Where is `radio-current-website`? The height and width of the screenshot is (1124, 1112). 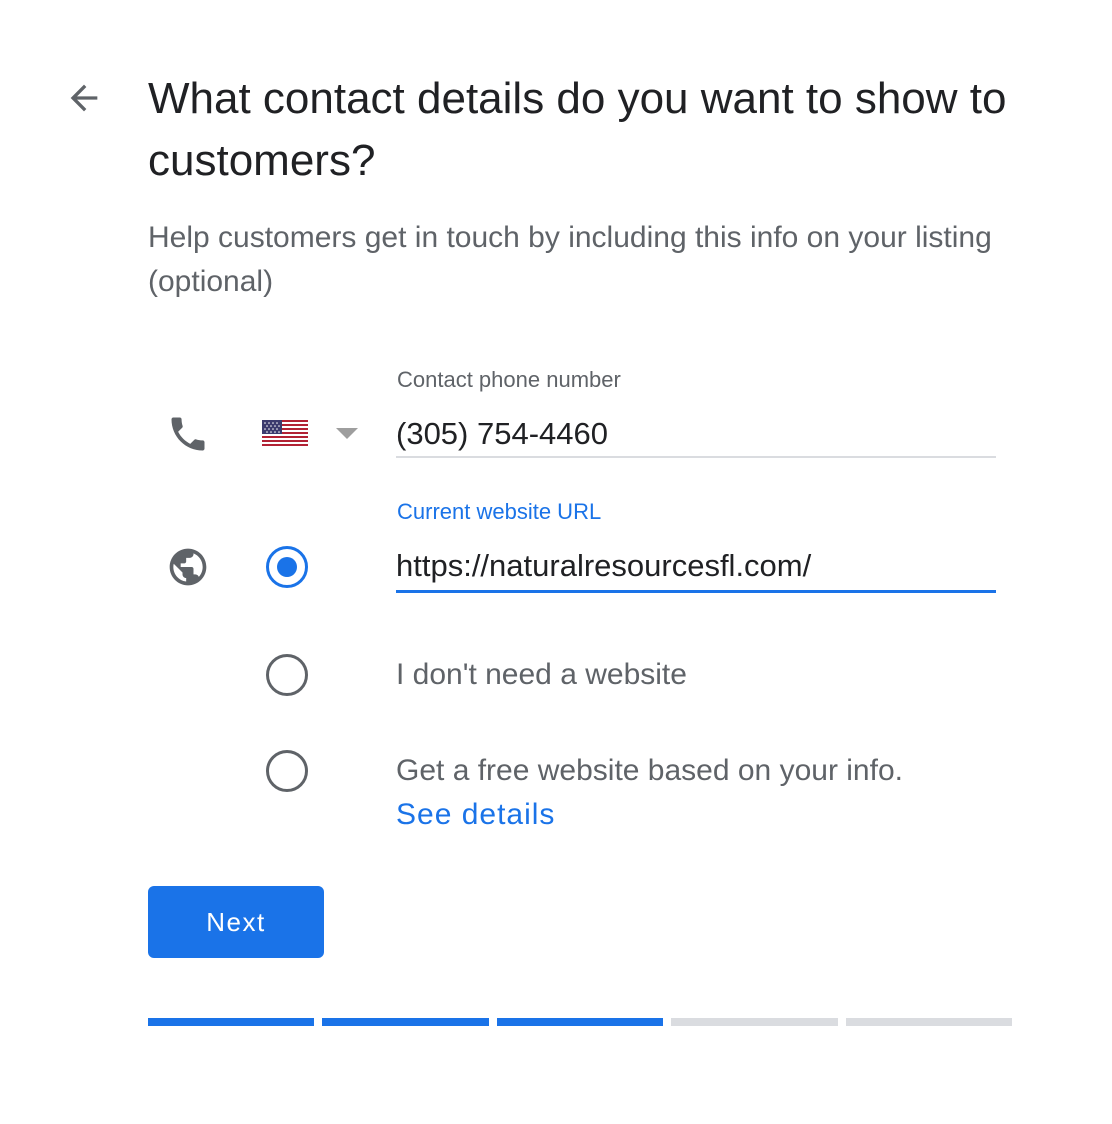 radio-current-website is located at coordinates (287, 567).